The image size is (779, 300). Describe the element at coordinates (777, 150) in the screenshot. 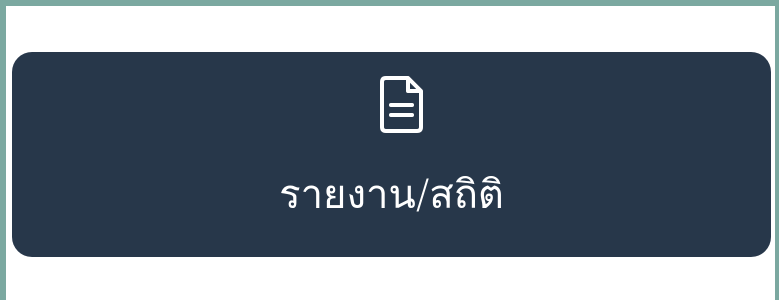

I see `frame-right-border` at that location.